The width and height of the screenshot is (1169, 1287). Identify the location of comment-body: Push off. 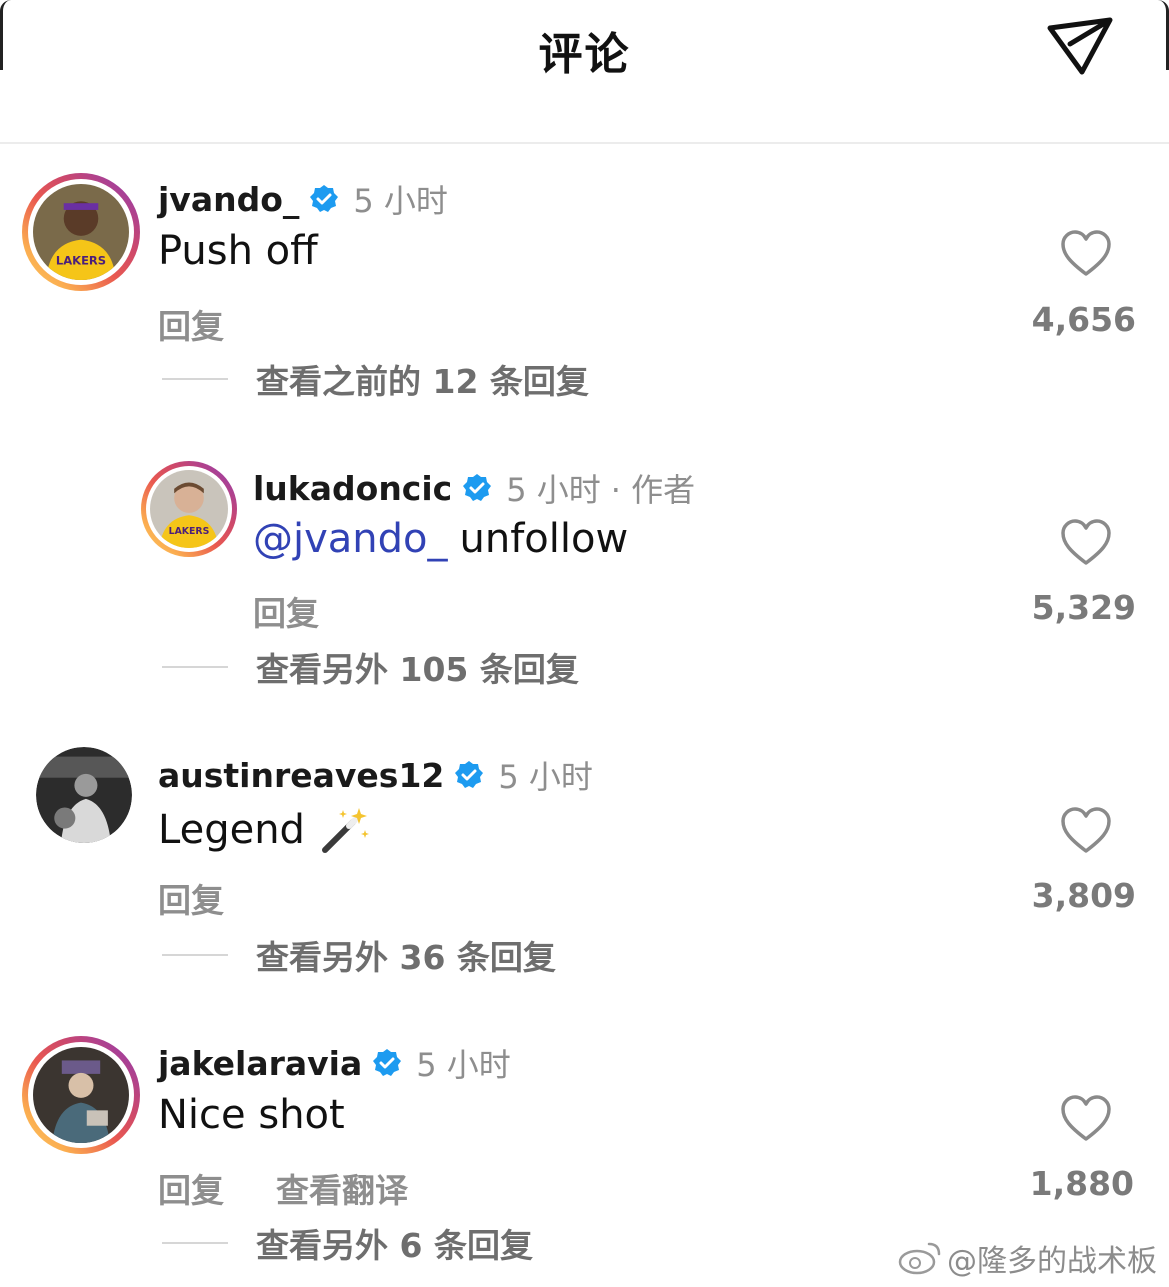
(238, 251).